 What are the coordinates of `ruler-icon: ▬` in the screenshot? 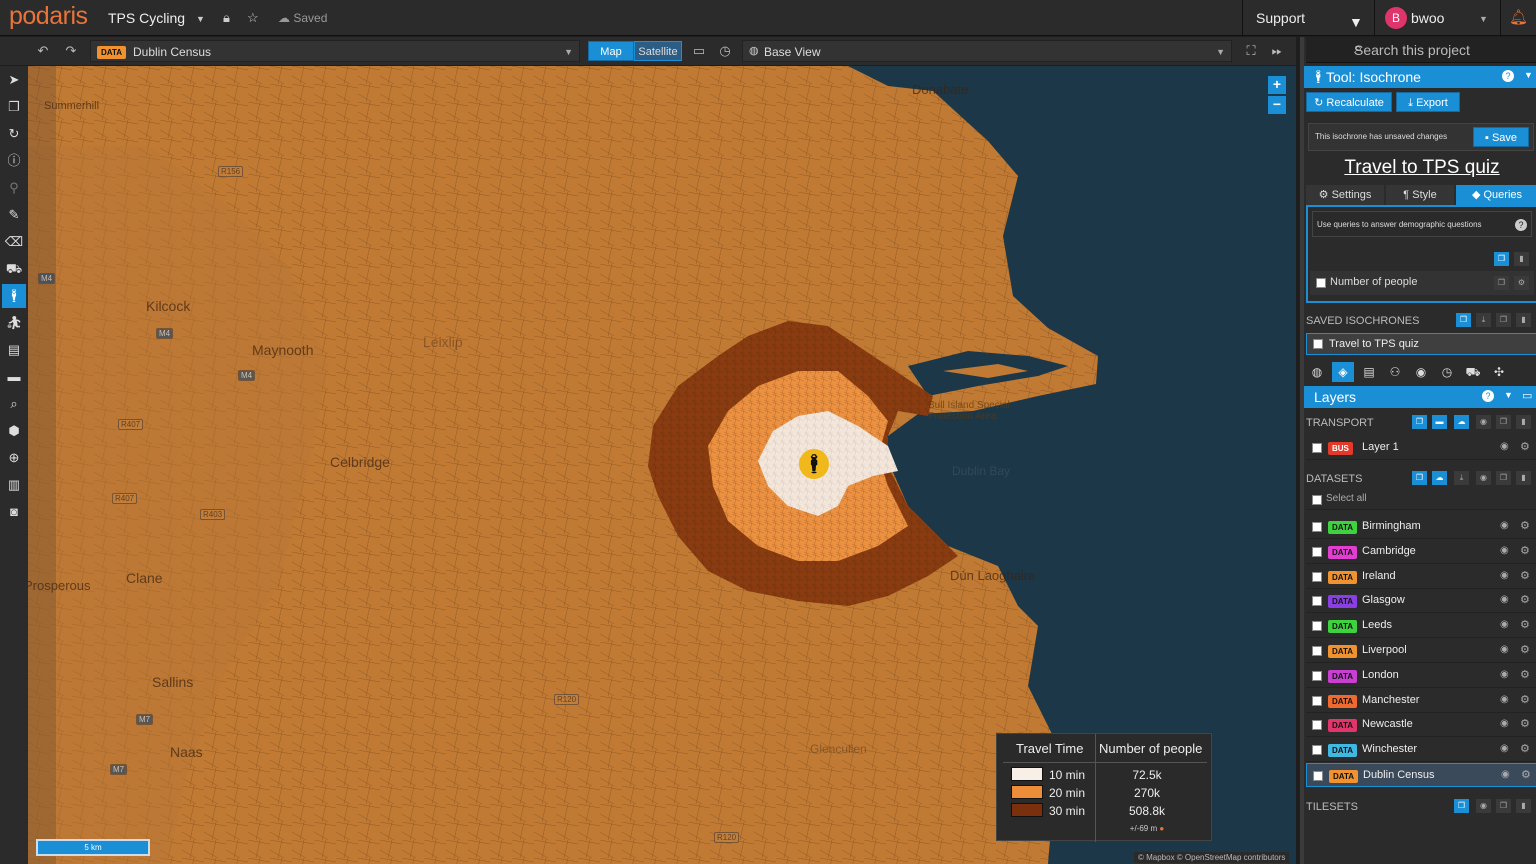 It's located at (14, 377).